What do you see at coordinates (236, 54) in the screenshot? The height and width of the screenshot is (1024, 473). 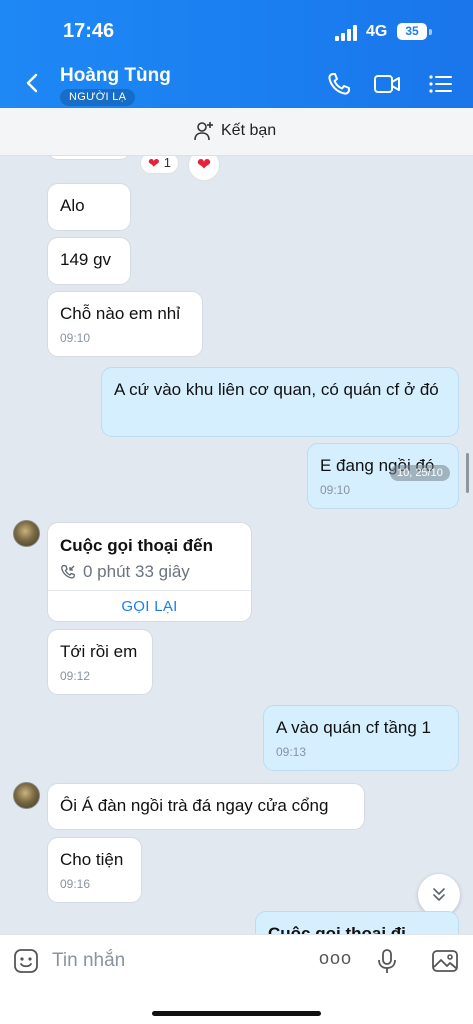 I see `top-bar: 17:46 4G 35 Hoàng Tùng NGƯỜI LẠ` at bounding box center [236, 54].